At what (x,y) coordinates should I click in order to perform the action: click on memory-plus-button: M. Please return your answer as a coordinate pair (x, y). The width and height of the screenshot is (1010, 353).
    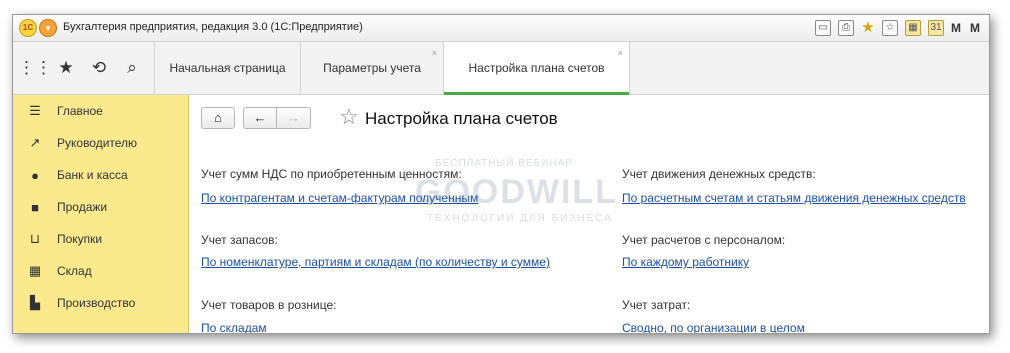
    Looking at the image, I should click on (975, 28).